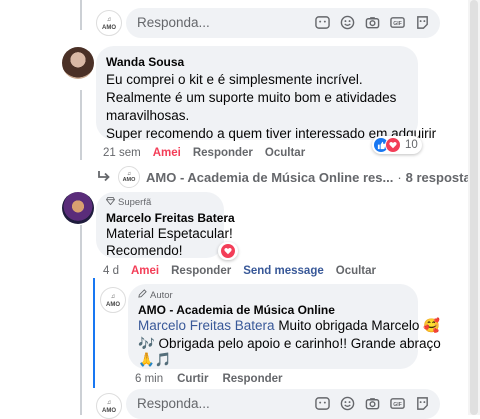 Image resolution: width=480 pixels, height=419 pixels. What do you see at coordinates (206, 325) in the screenshot?
I see `mention-link: Marcelo Freitas Batera` at bounding box center [206, 325].